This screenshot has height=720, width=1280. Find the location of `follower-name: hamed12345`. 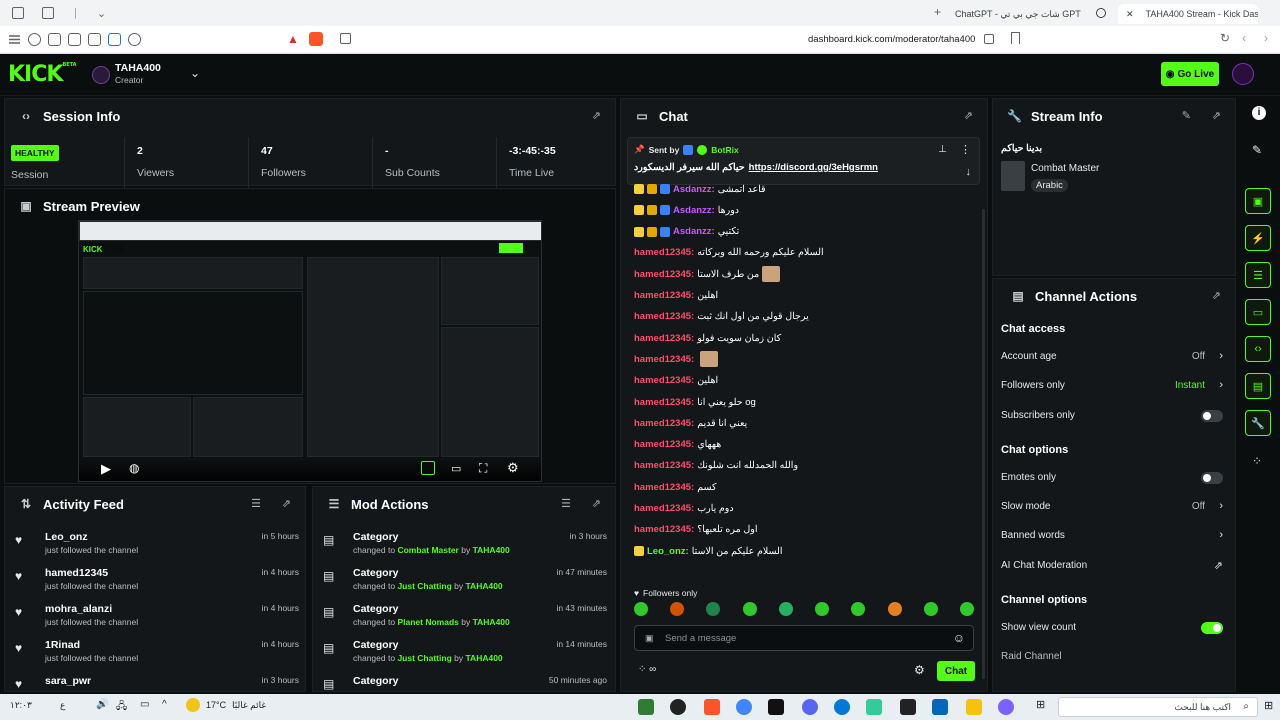

follower-name: hamed12345 is located at coordinates (76, 573).